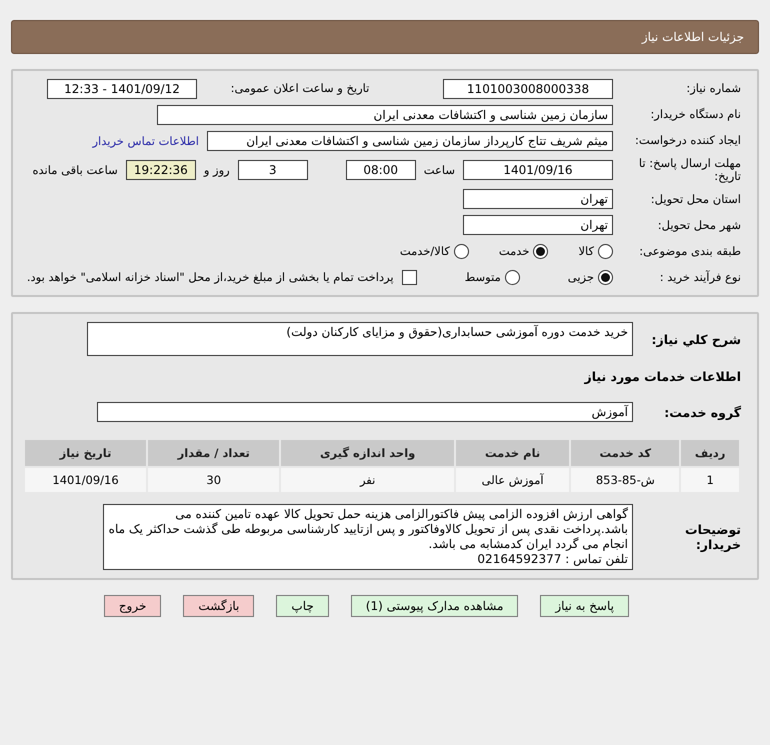 The height and width of the screenshot is (745, 770). Describe the element at coordinates (538, 170) in the screenshot. I see `deadline-date-field: 1401/09/16` at that location.